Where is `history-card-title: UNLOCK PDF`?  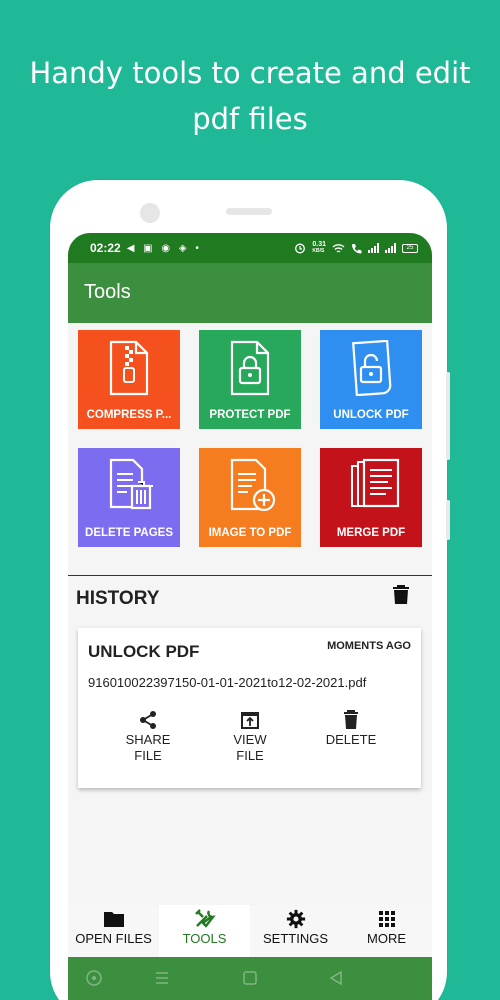 history-card-title: UNLOCK PDF is located at coordinates (144, 651).